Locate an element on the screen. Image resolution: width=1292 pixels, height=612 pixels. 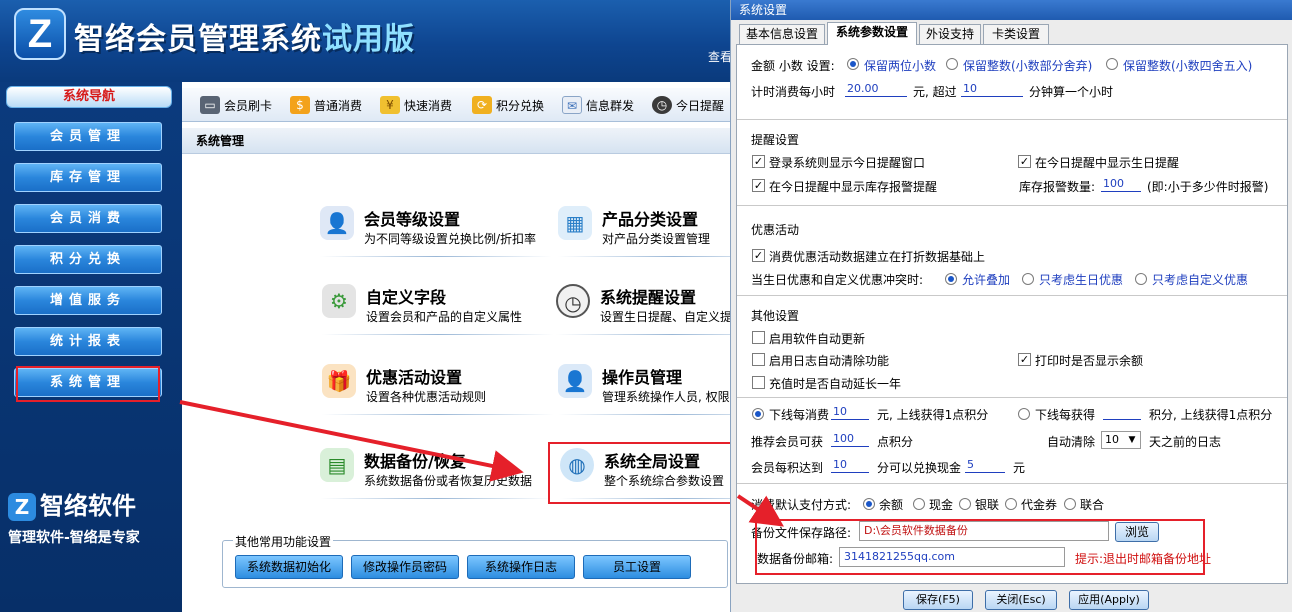
chk-print-balance-label: 打印时是否显示余额 is located at coordinates (1089, 361).